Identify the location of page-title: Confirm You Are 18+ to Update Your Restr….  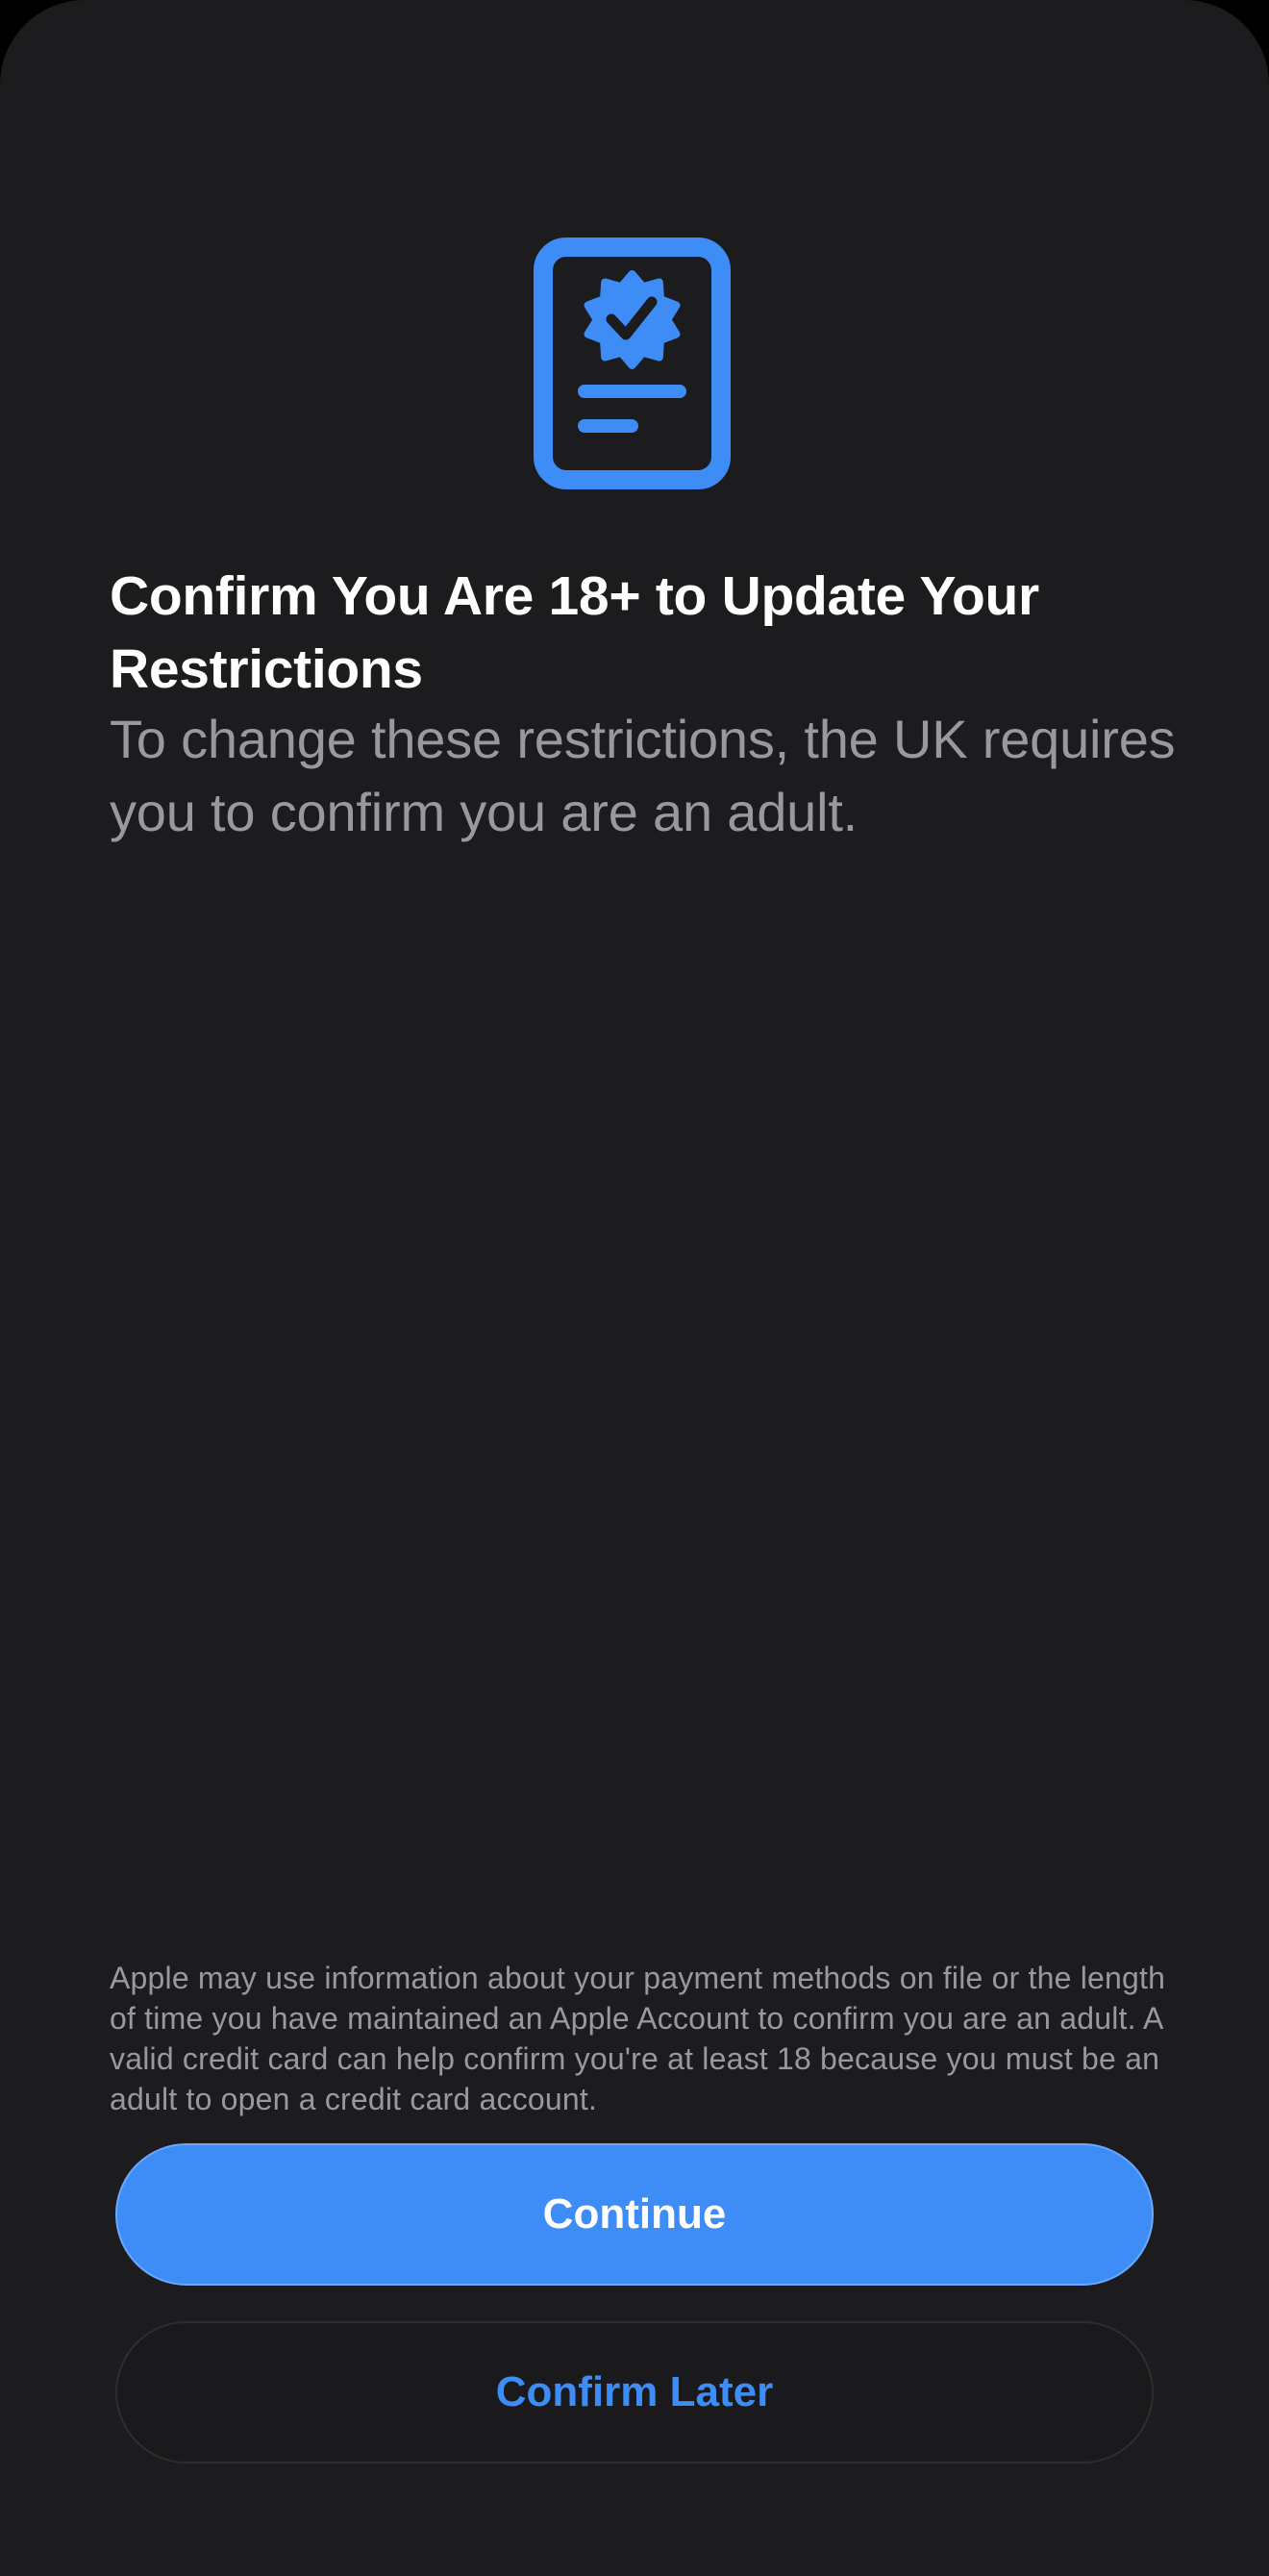
(574, 632).